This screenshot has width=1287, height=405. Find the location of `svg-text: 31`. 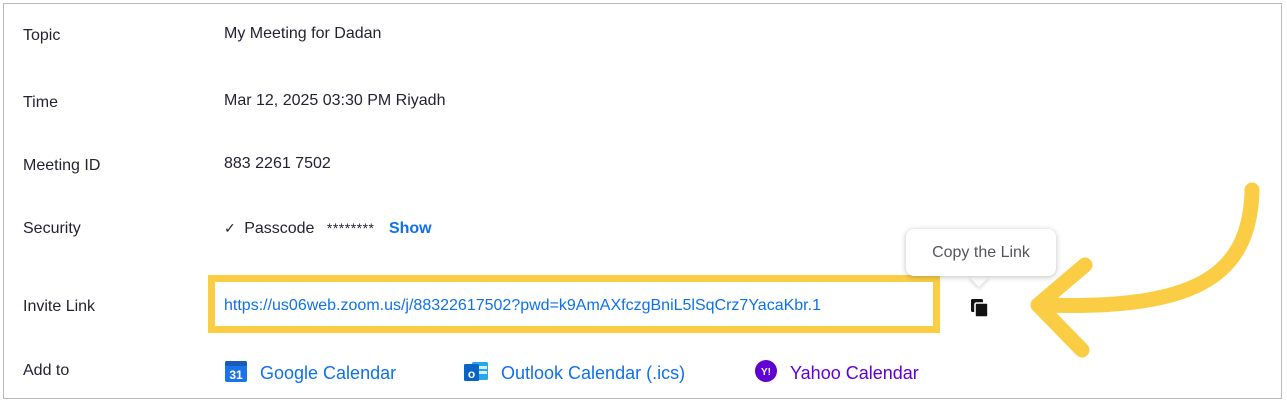

svg-text: 31 is located at coordinates (236, 375).